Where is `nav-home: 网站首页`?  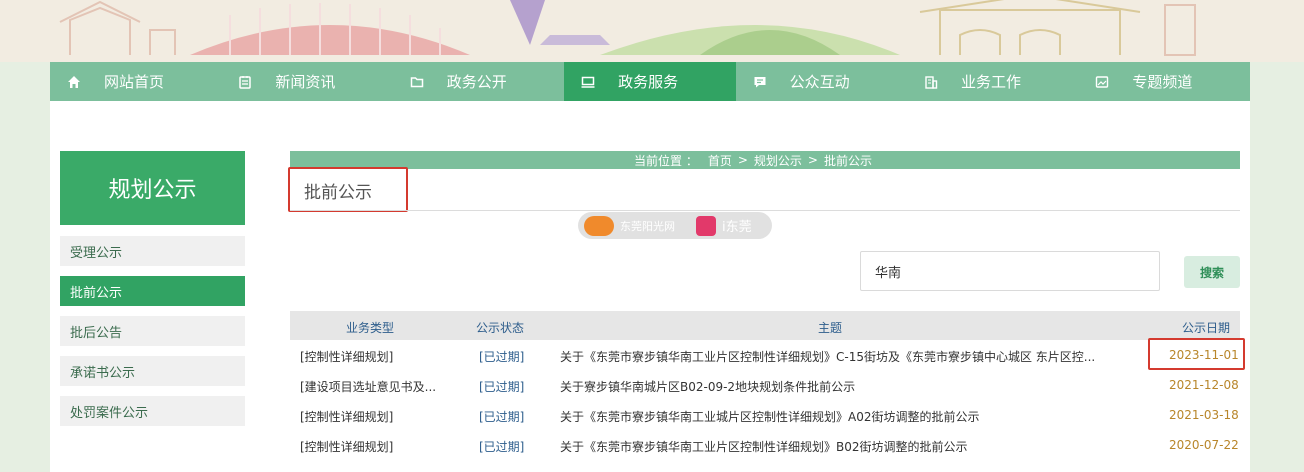
nav-home: 网站首页 is located at coordinates (135, 81).